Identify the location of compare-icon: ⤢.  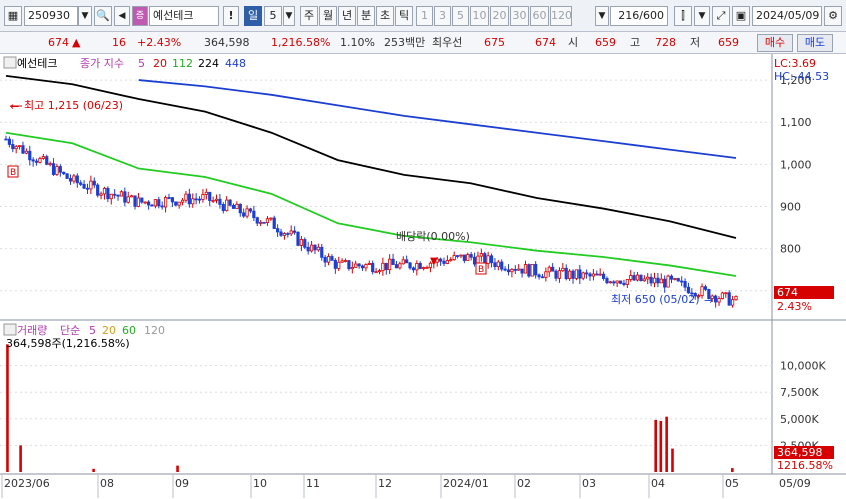
(721, 16).